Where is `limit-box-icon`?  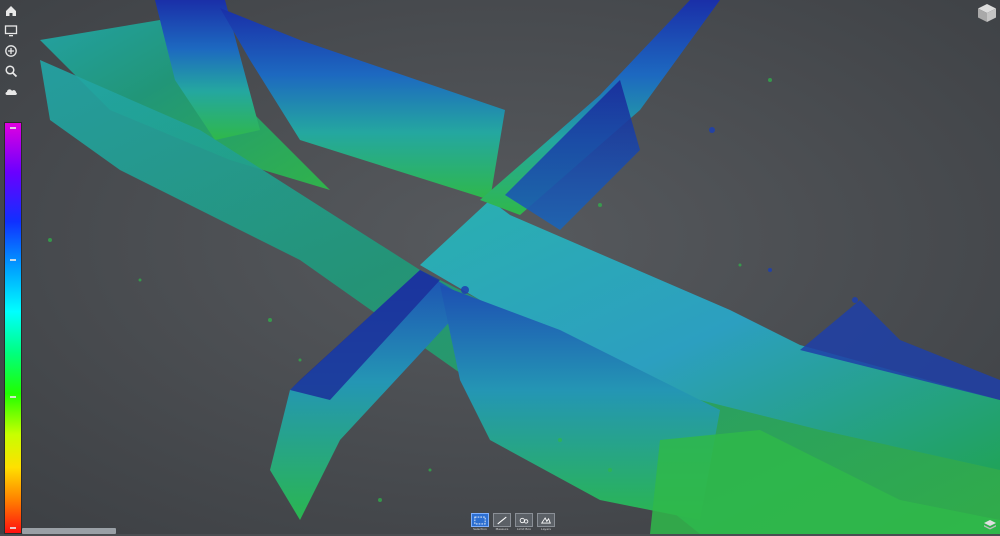
limit-box-icon is located at coordinates (524, 520).